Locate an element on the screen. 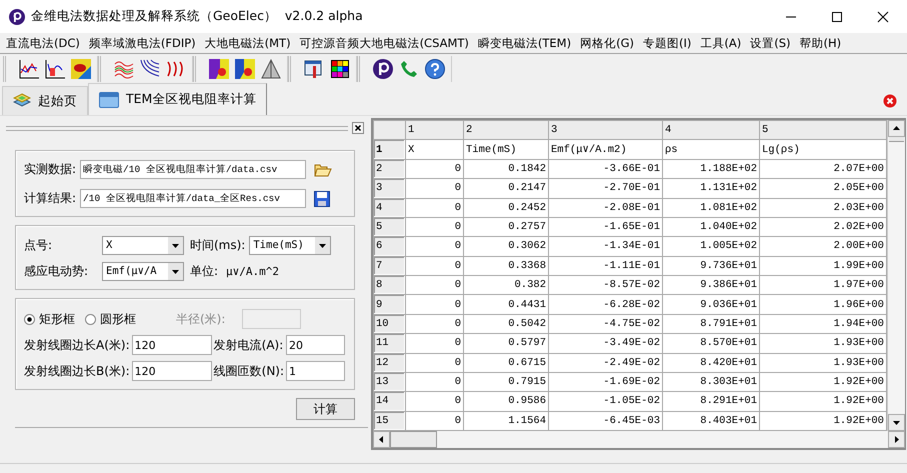  table-cell: 0.5797 is located at coordinates (506, 343).